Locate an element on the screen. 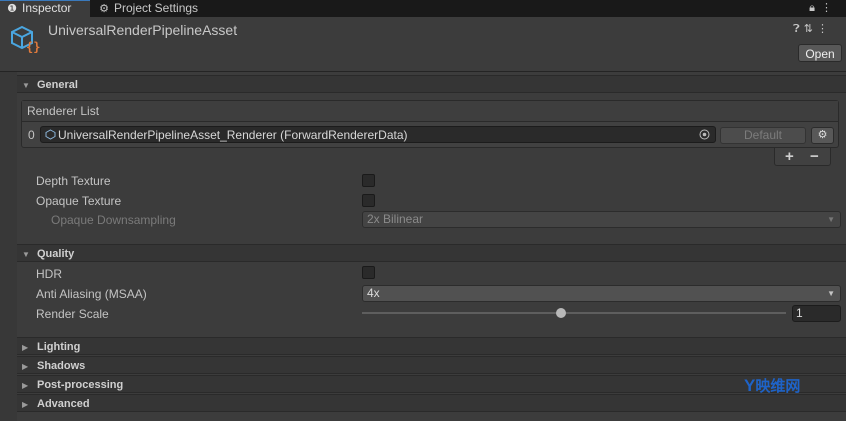 The height and width of the screenshot is (421, 846). header-icons: ❓︎⇅⋮ is located at coordinates (812, 29).